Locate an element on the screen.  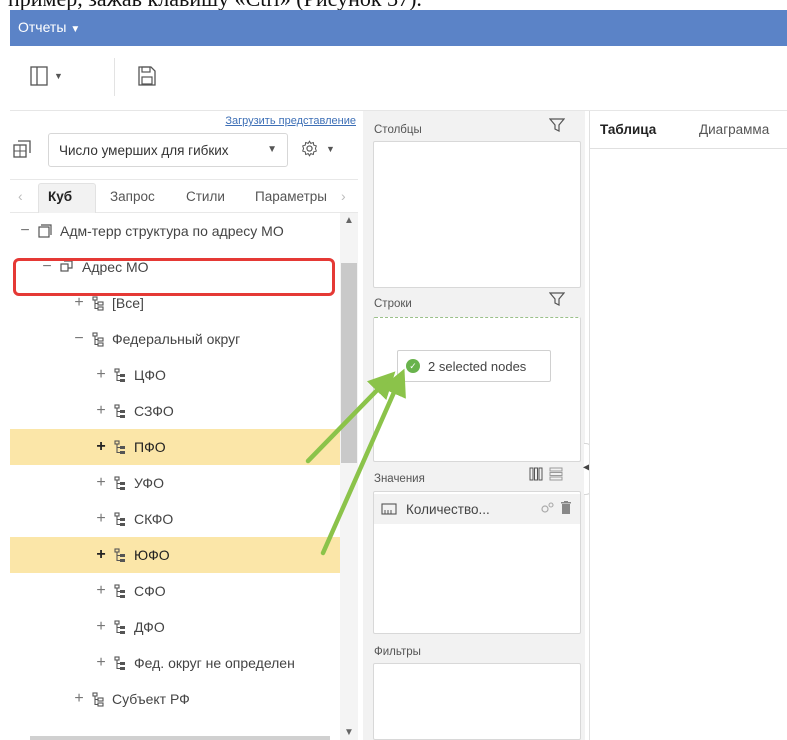
tree-node: + ДФО is located at coordinates (175, 627).